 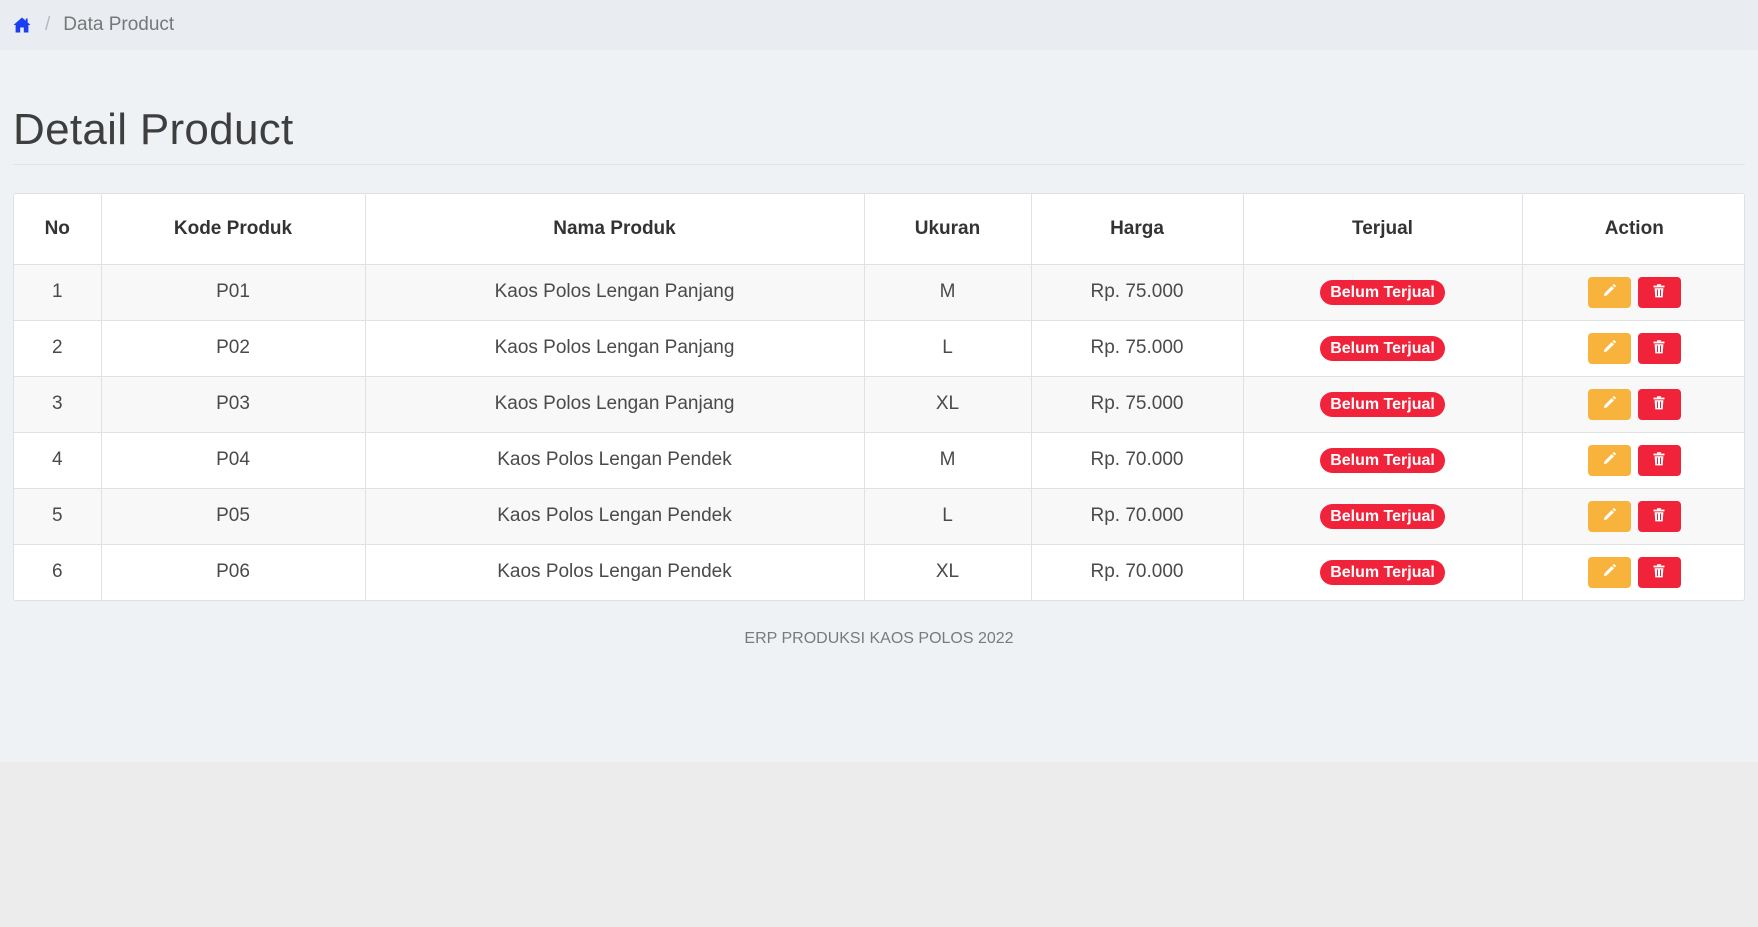 I want to click on cell-no: 2, so click(x=58, y=348).